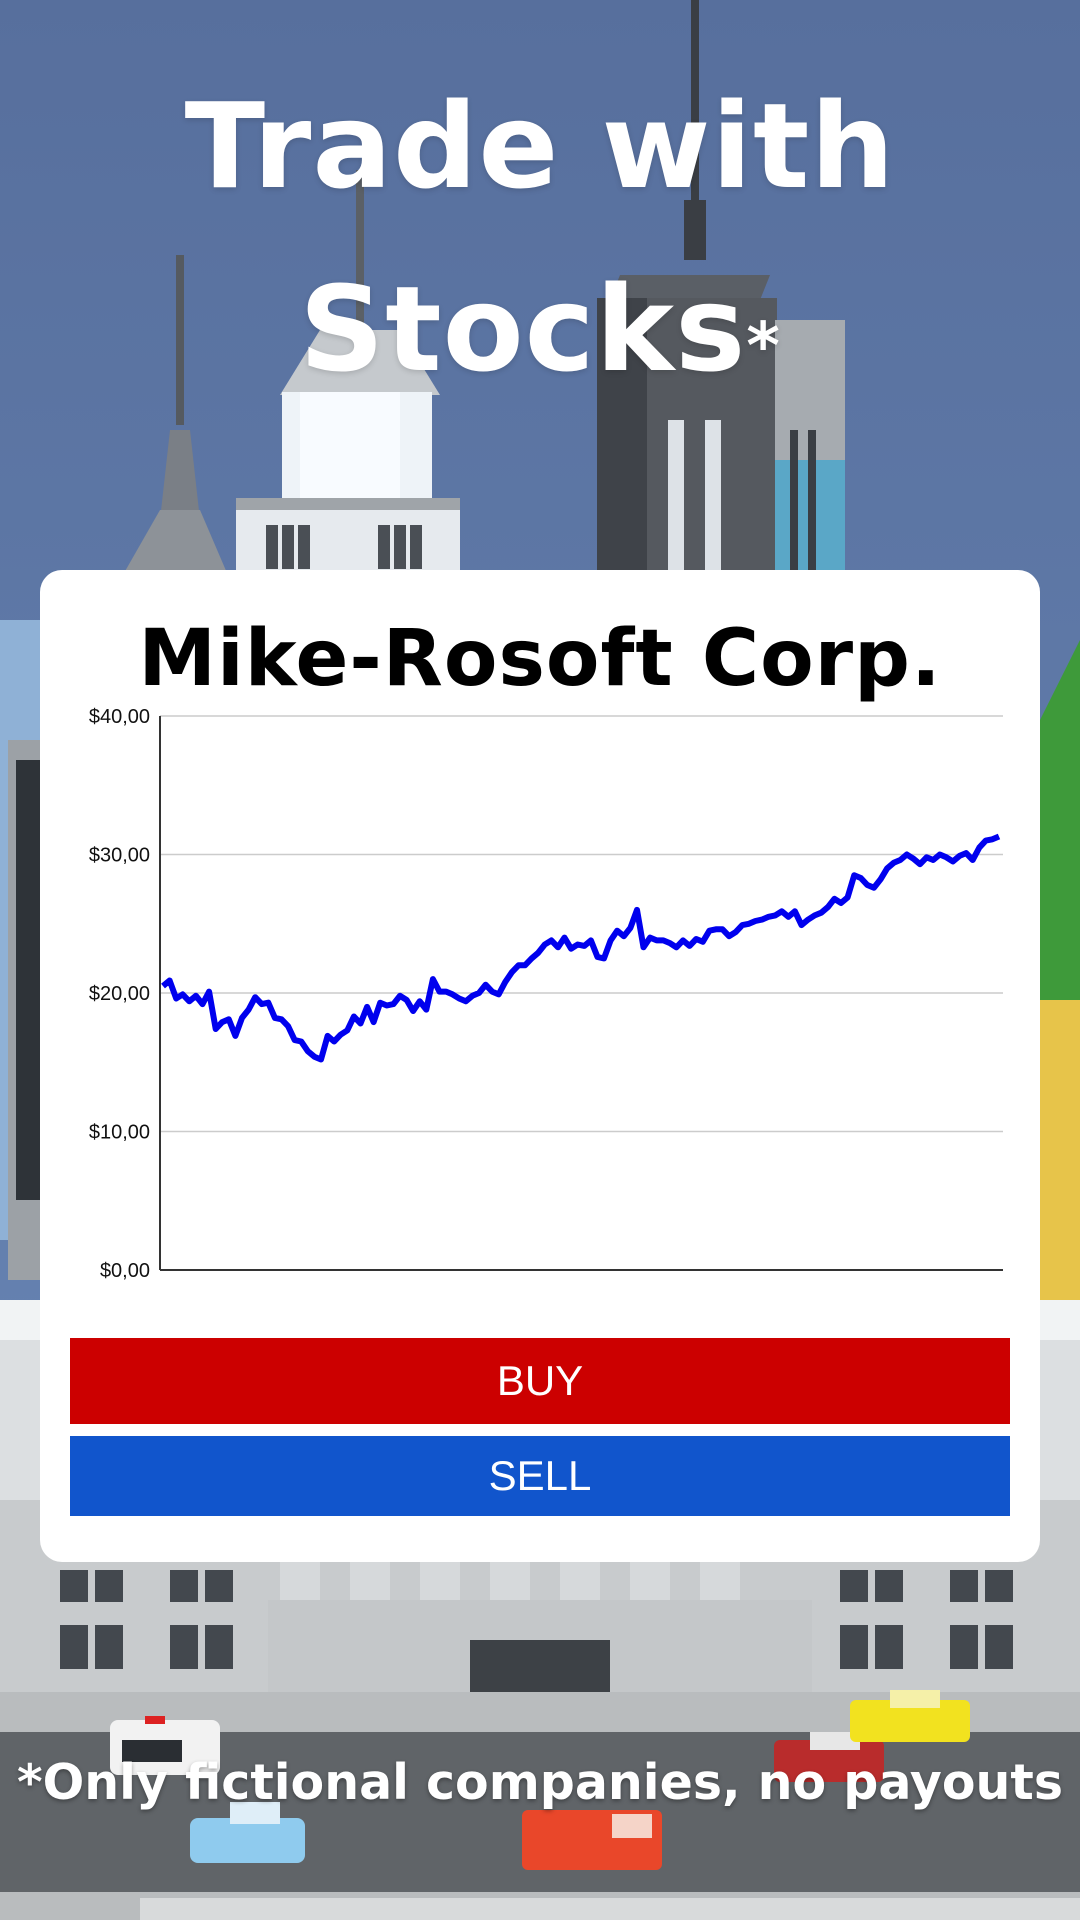 The height and width of the screenshot is (1920, 1080). What do you see at coordinates (763, 347) in the screenshot?
I see `headline-asterisk: *` at bounding box center [763, 347].